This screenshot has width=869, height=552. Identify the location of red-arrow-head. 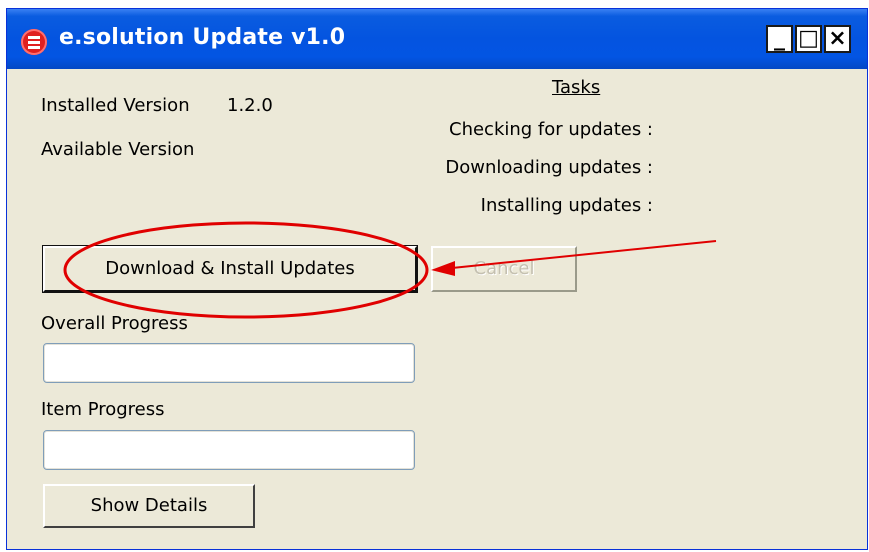
(443, 268).